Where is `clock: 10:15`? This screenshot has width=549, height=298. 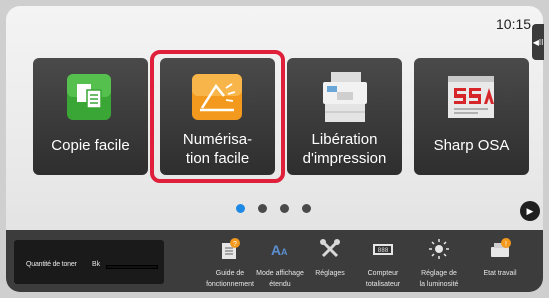 clock: 10:15 is located at coordinates (514, 24).